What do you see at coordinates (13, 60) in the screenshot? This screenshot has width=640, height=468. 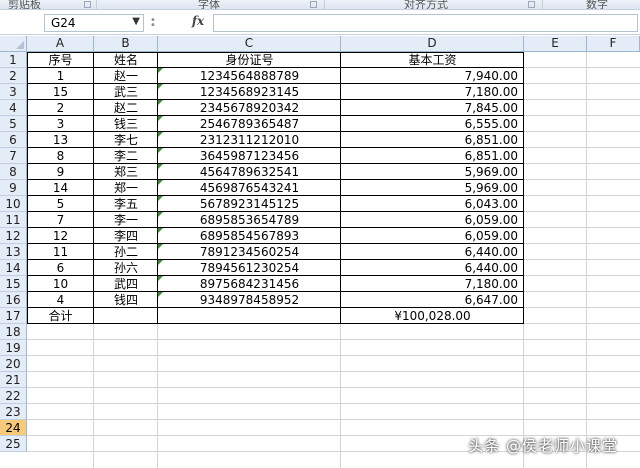 I see `row-header-1: 1` at bounding box center [13, 60].